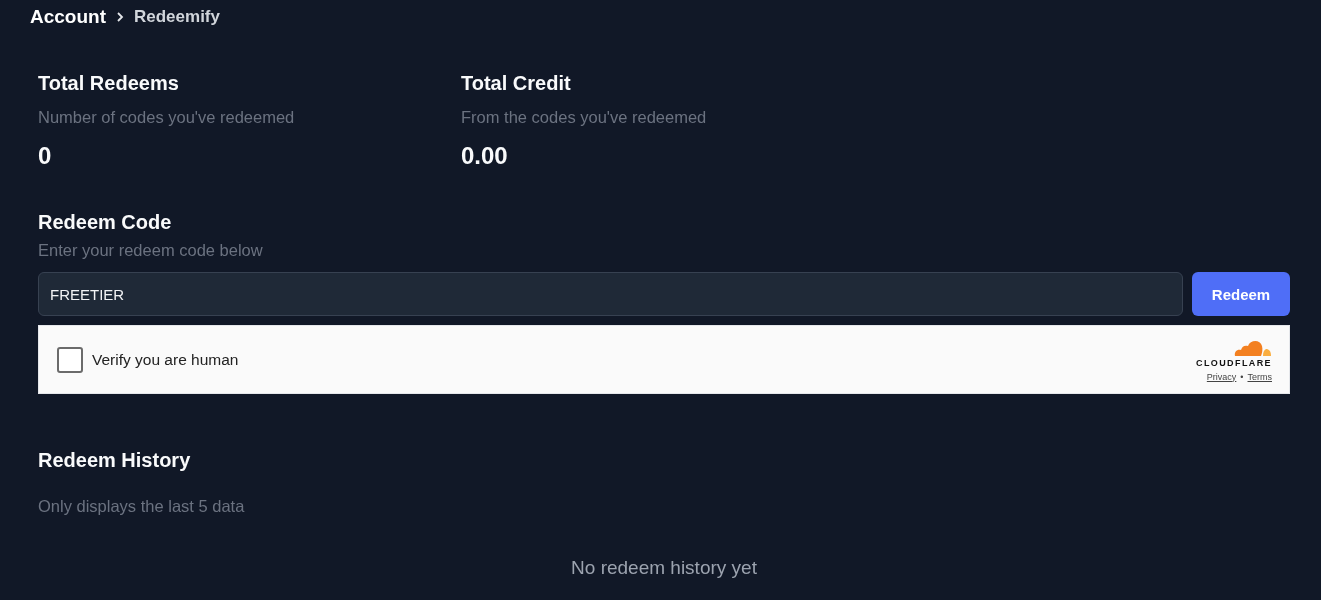 This screenshot has width=1321, height=600. I want to click on redeem-button: Redeem, so click(1241, 294).